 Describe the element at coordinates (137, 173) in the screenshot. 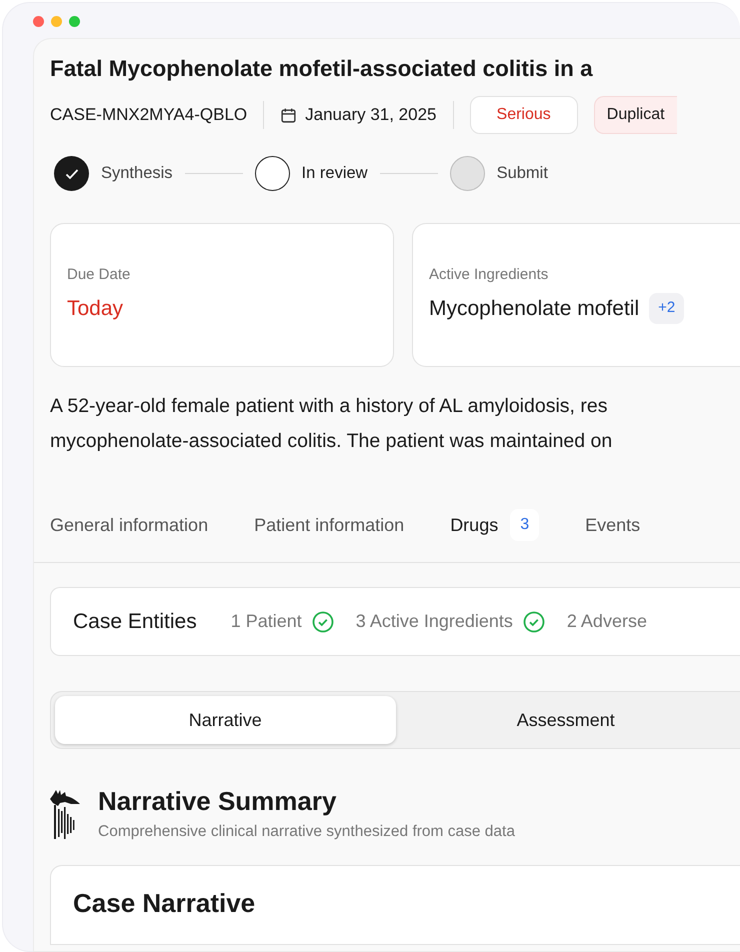

I see `step-label: Synthesis` at that location.